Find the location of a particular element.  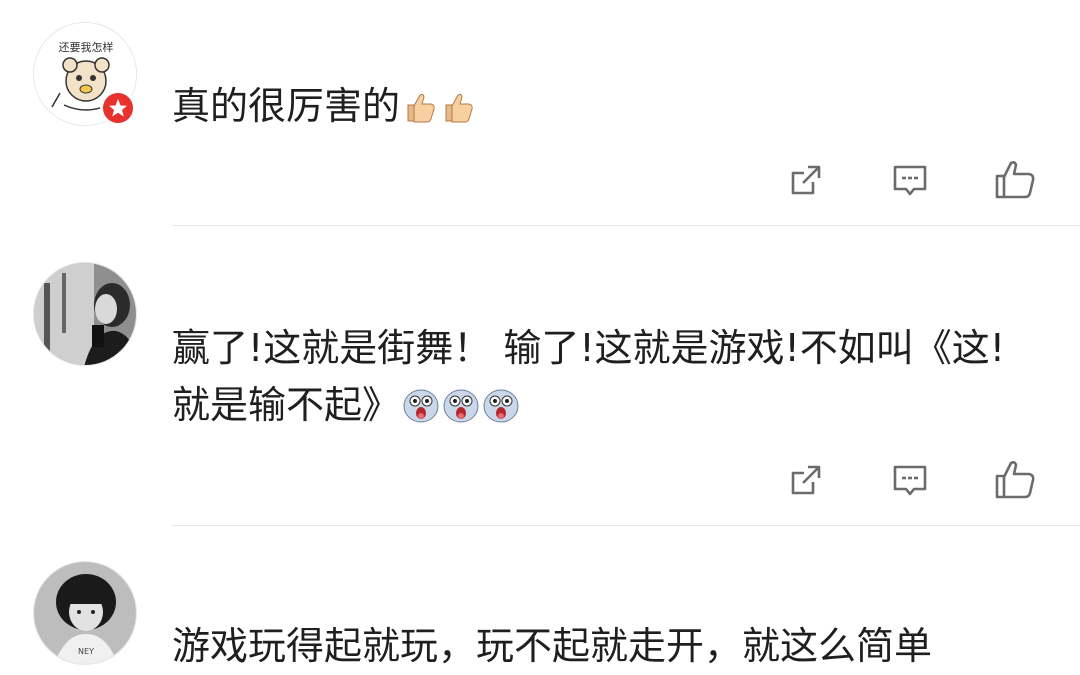

svg-text: NEY is located at coordinates (86, 651).